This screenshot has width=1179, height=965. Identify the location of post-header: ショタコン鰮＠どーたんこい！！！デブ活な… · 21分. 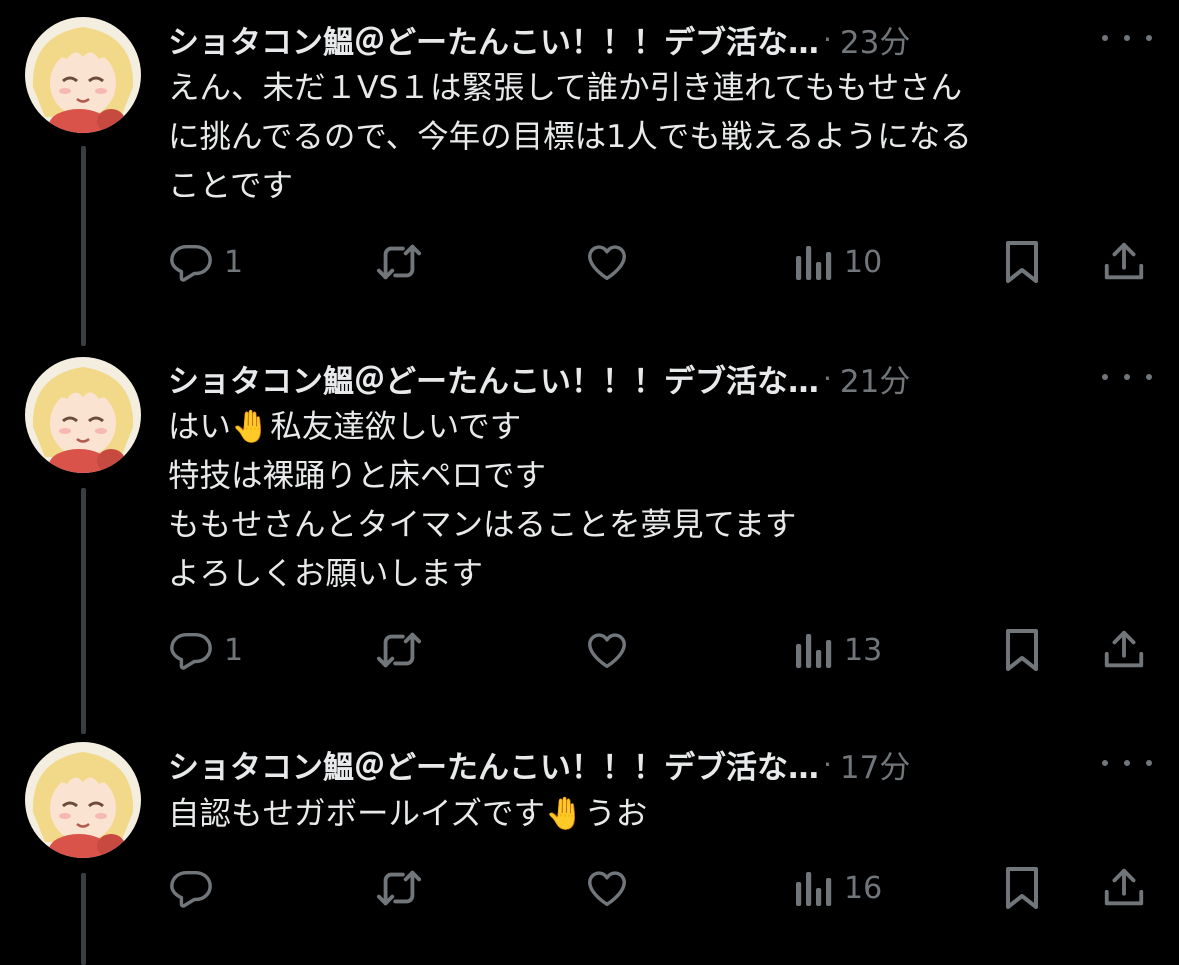
(539, 378).